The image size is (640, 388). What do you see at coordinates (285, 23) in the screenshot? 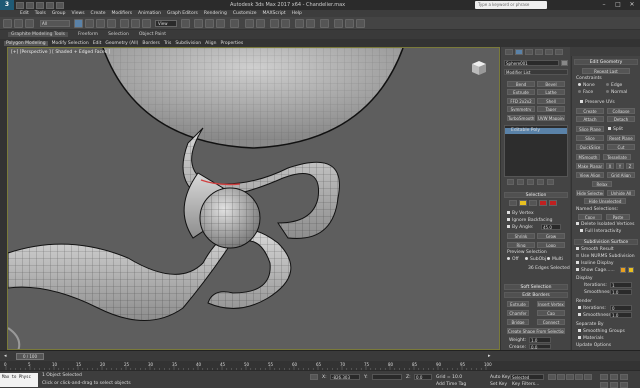
I see `scene-explorer-icon` at bounding box center [285, 23].